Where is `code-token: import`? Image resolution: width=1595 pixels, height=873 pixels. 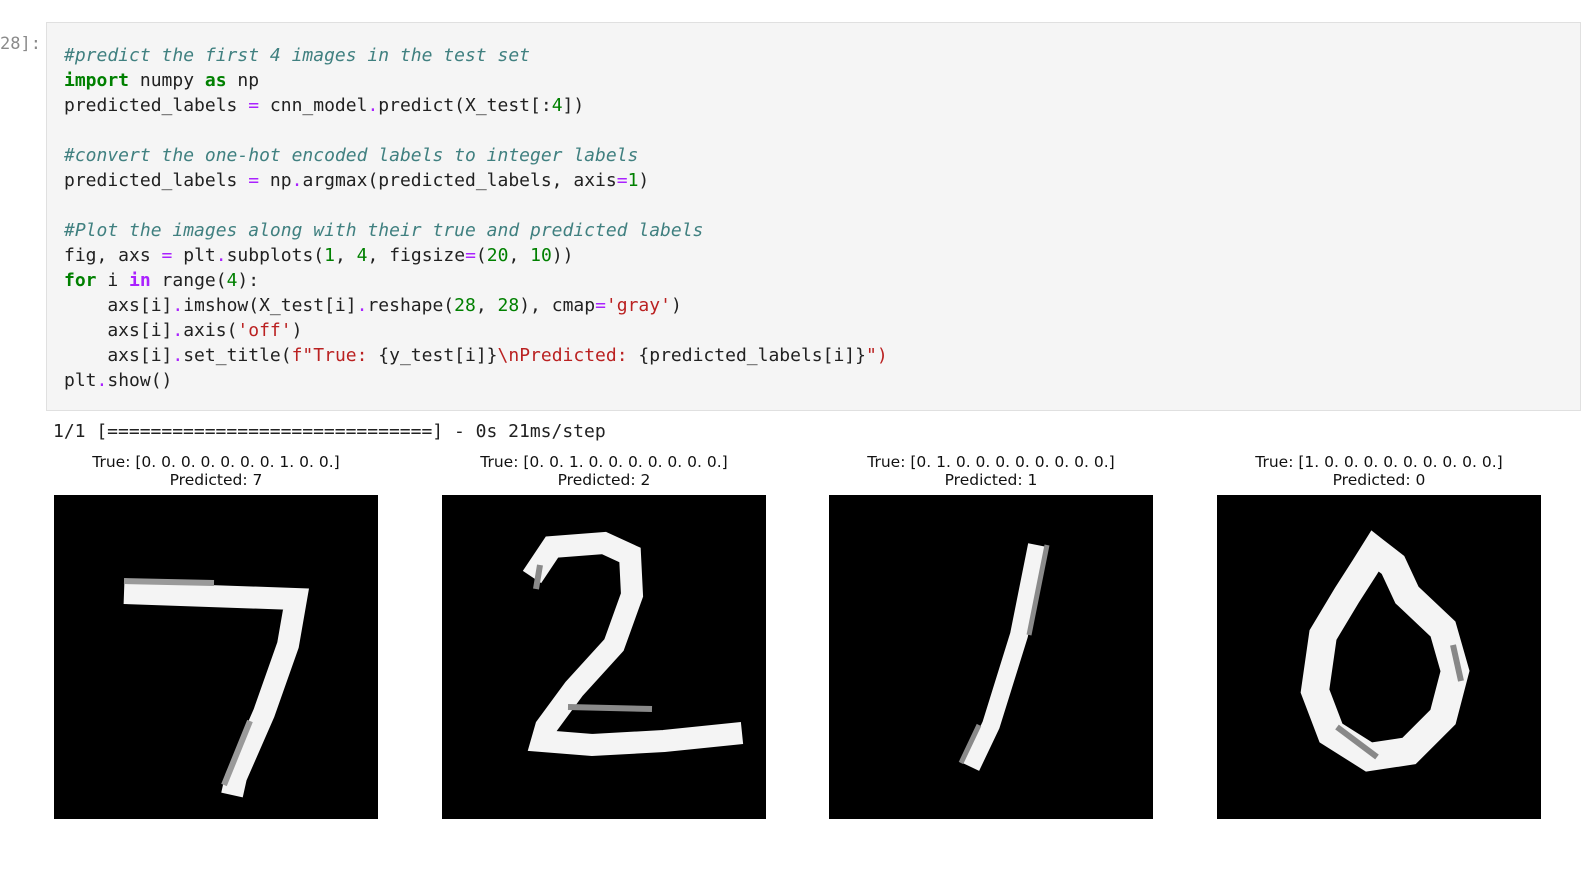
code-token: import is located at coordinates (97, 80).